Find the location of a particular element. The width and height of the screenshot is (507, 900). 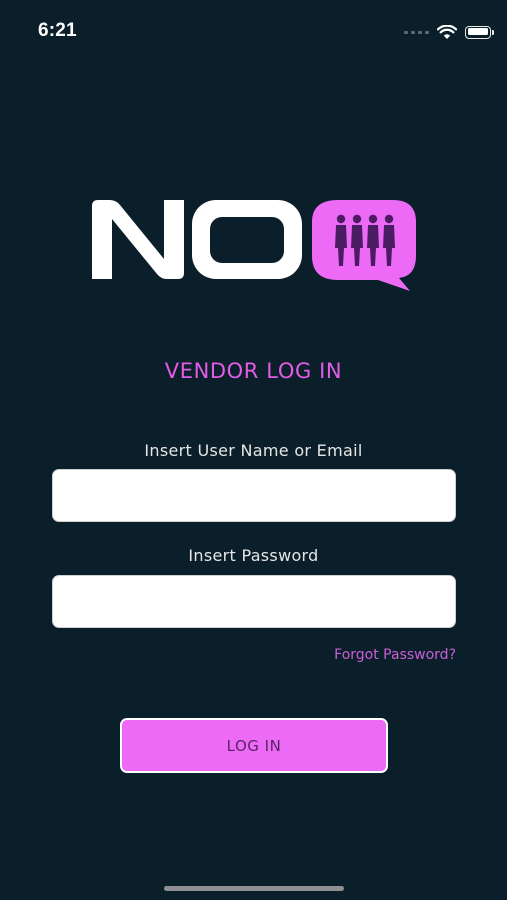

password-label: Insert Password is located at coordinates (253, 555).